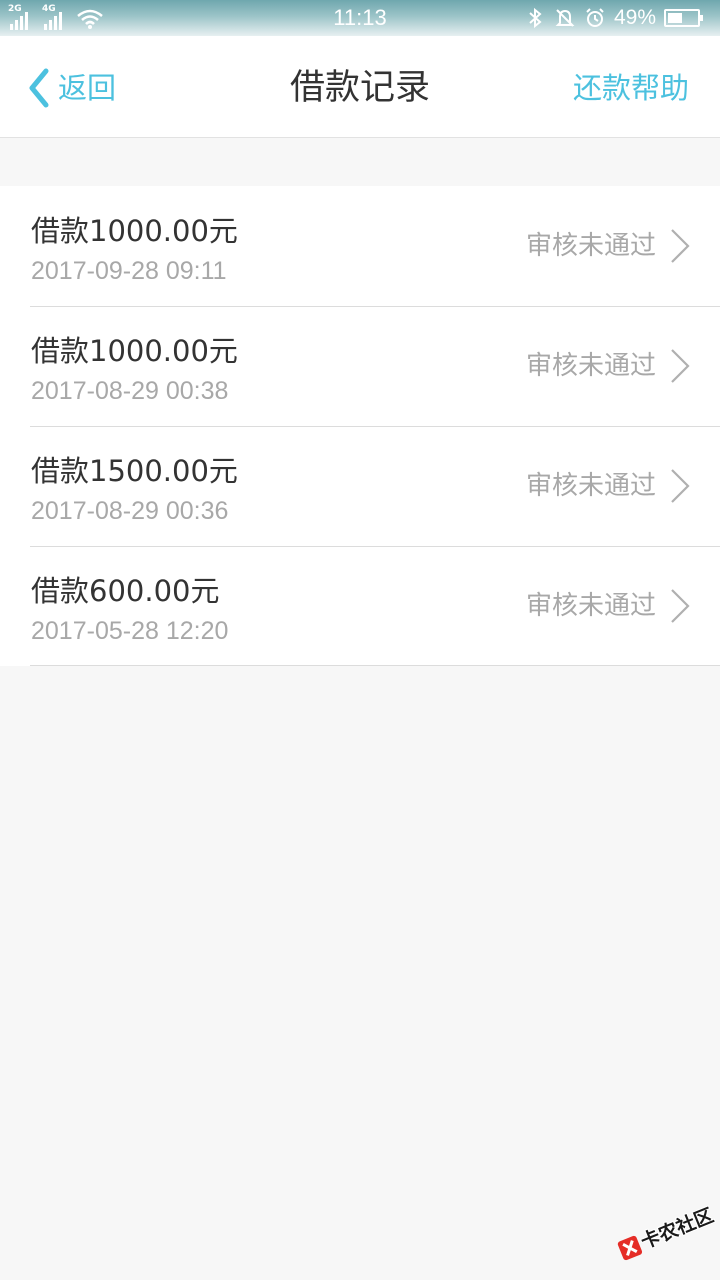 The height and width of the screenshot is (1280, 720). I want to click on status-icons: 49%, so click(613, 18).